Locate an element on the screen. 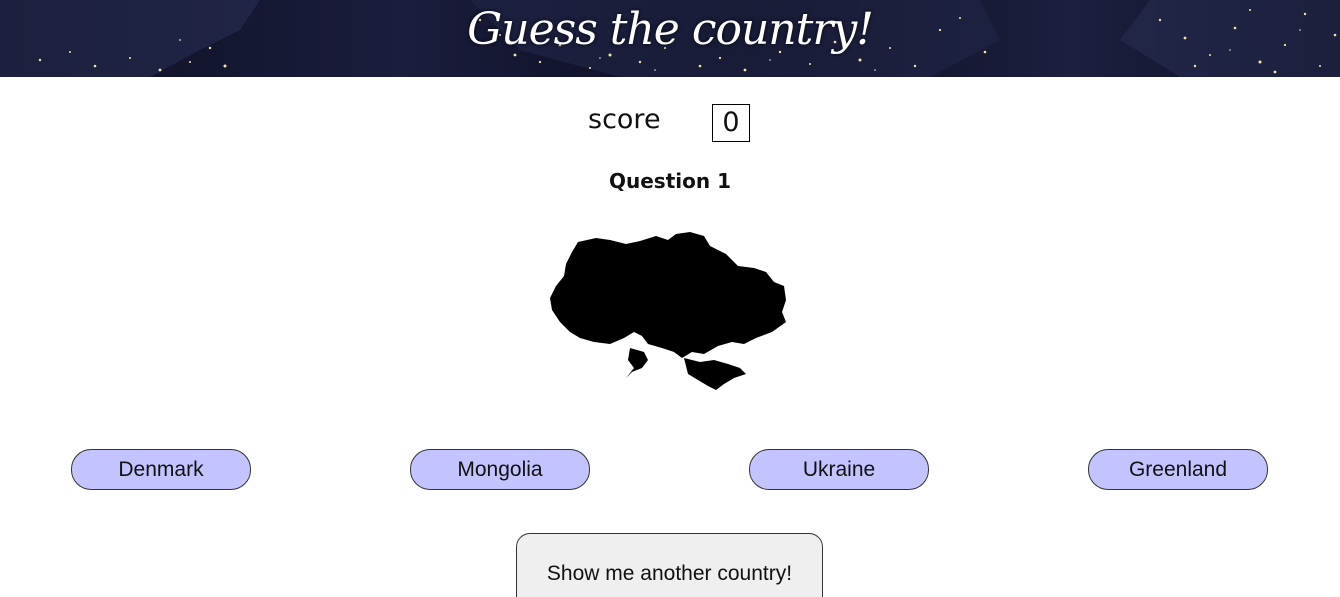 This screenshot has width=1340, height=597. header-banner: Guess the country! is located at coordinates (670, 38).